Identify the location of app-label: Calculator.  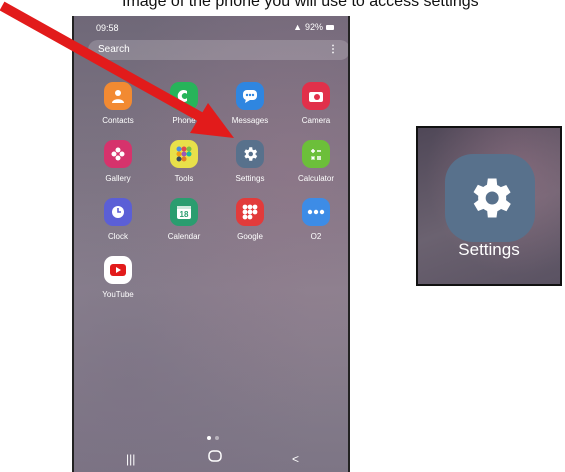
(315, 178).